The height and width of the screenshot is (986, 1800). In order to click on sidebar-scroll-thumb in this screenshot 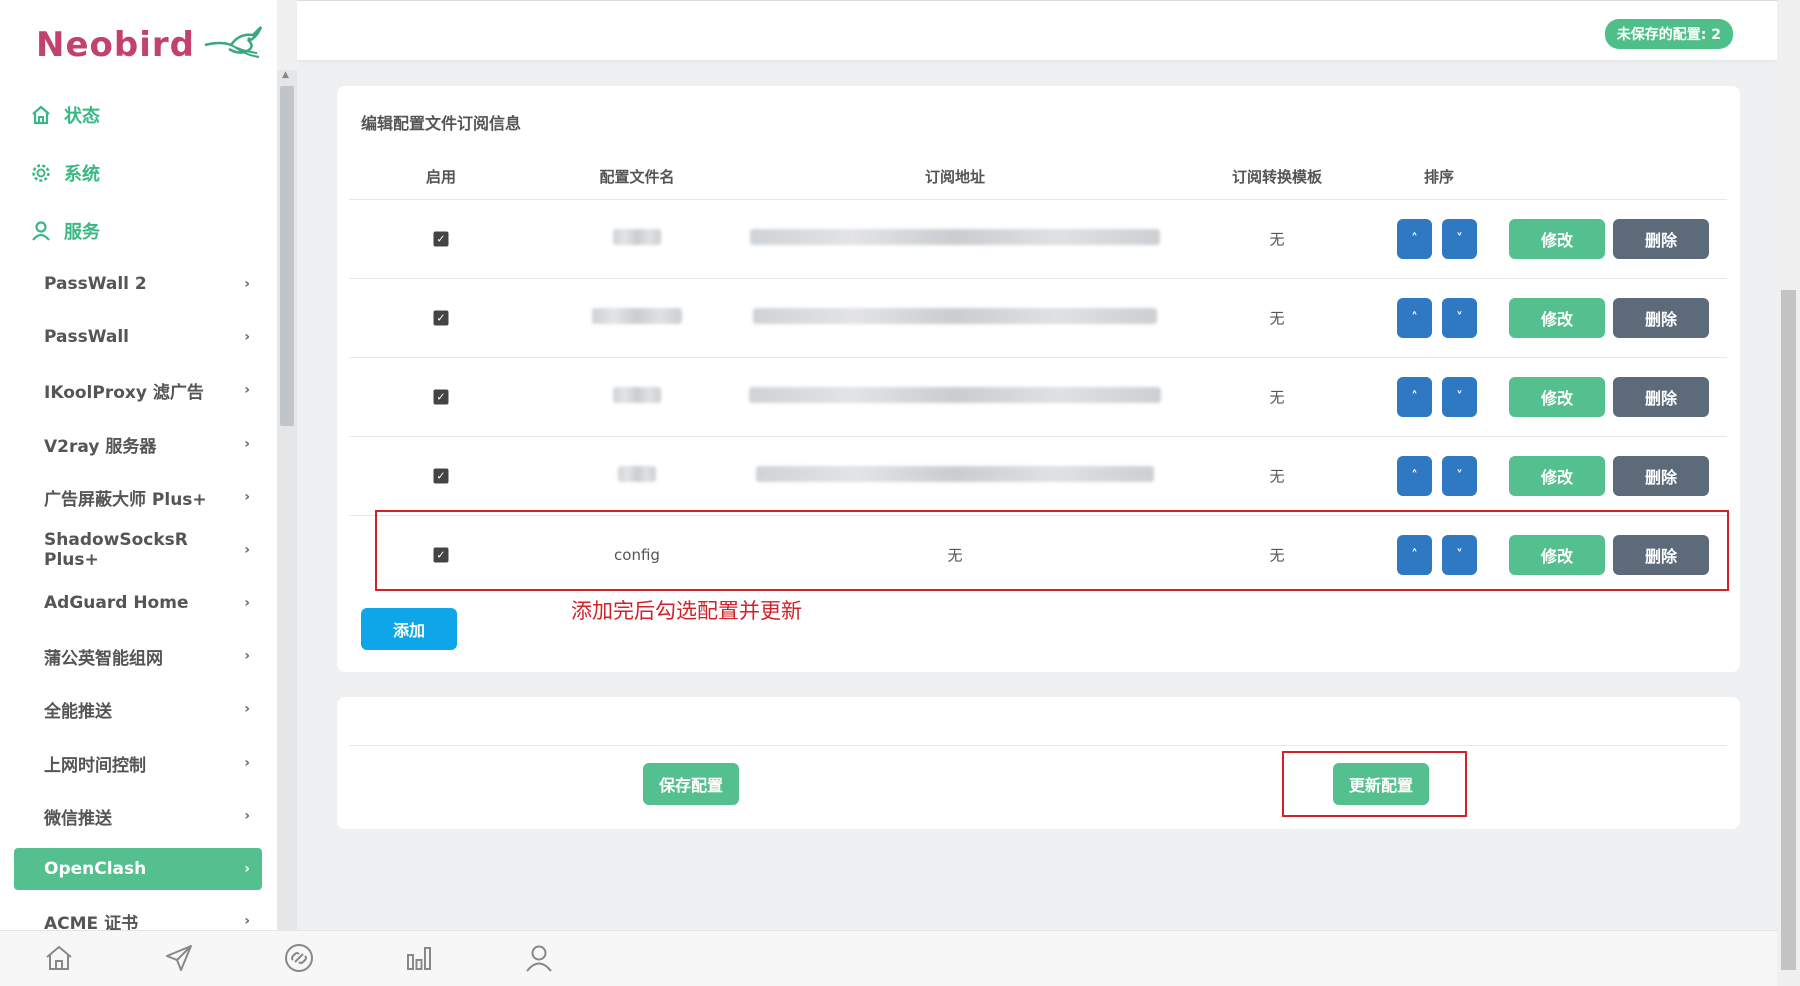, I will do `click(287, 256)`.